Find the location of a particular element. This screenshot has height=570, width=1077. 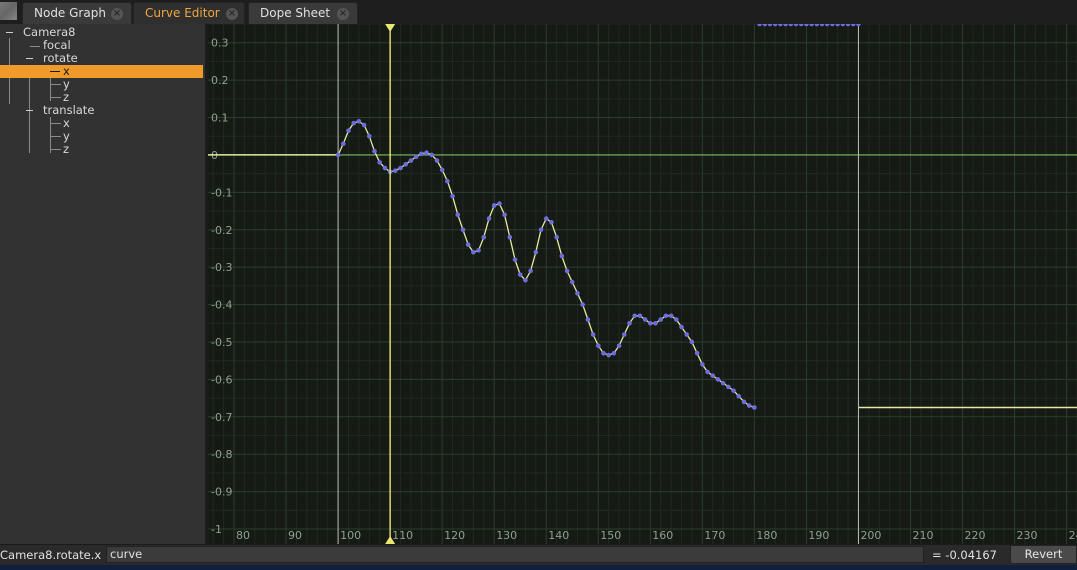

tree-line is located at coordinates (29, 109).